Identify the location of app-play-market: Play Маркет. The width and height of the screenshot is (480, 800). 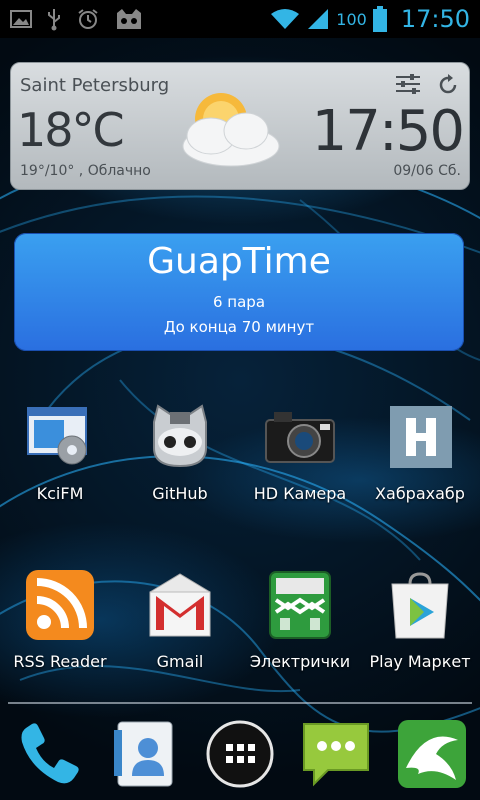
(420, 620).